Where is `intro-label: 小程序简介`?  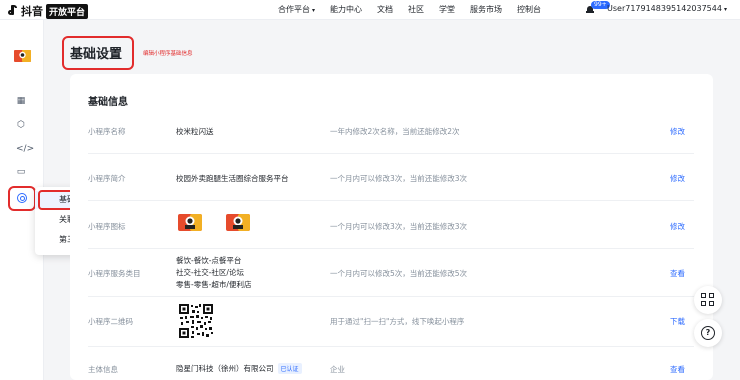
intro-label: 小程序简介 is located at coordinates (107, 178).